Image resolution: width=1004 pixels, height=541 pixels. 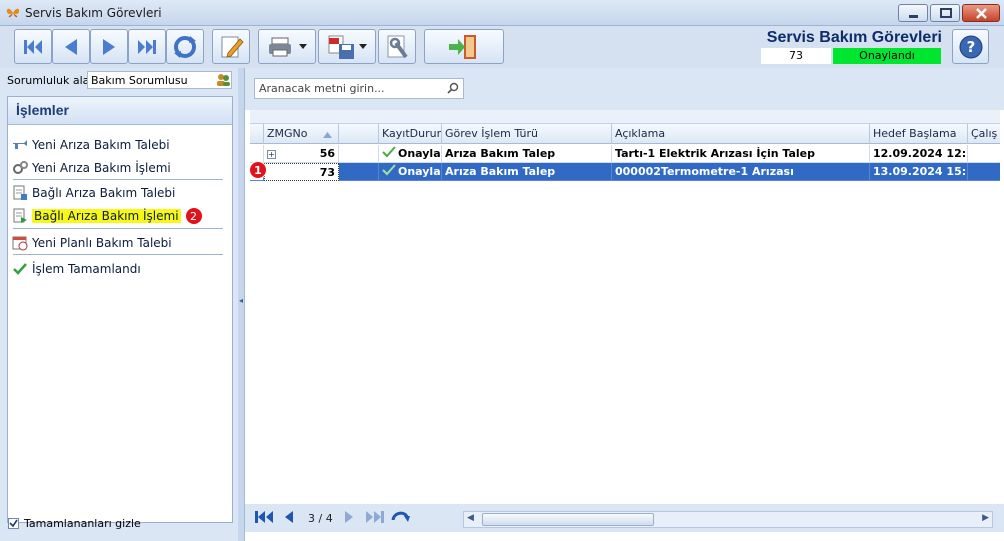 What do you see at coordinates (102, 243) in the screenshot?
I see `op-label: Yeni Planlı Bakım Talebi` at bounding box center [102, 243].